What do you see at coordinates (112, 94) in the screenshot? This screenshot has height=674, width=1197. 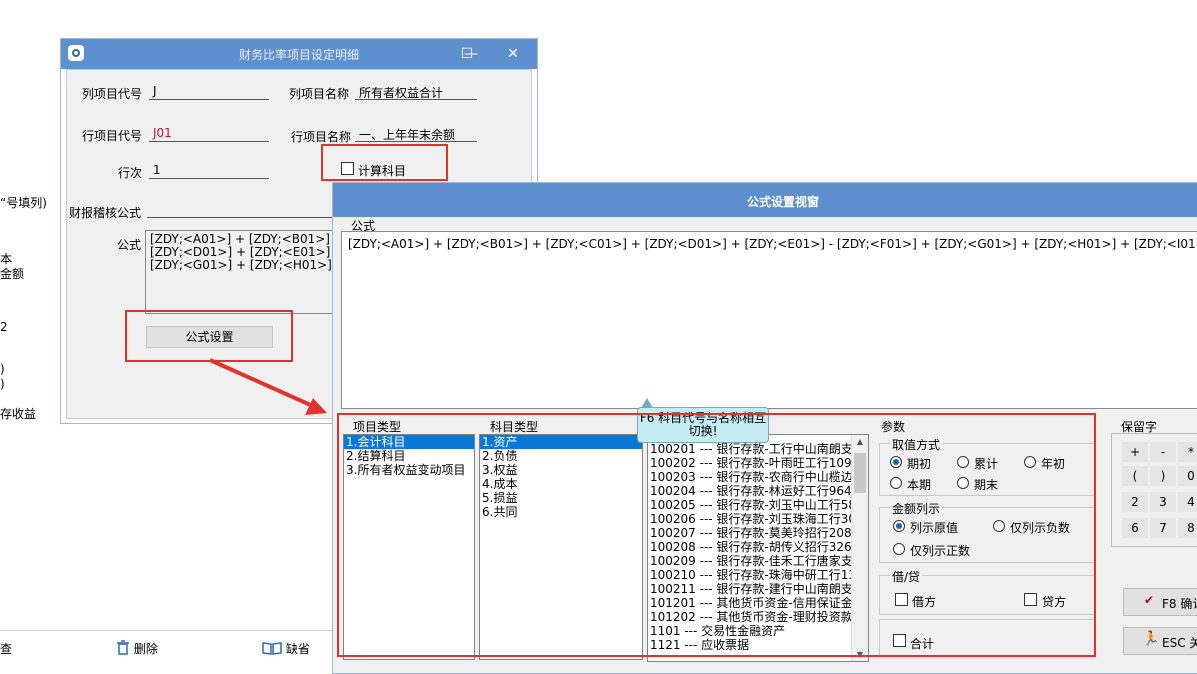 I see `col-code-label: 列项目代号` at bounding box center [112, 94].